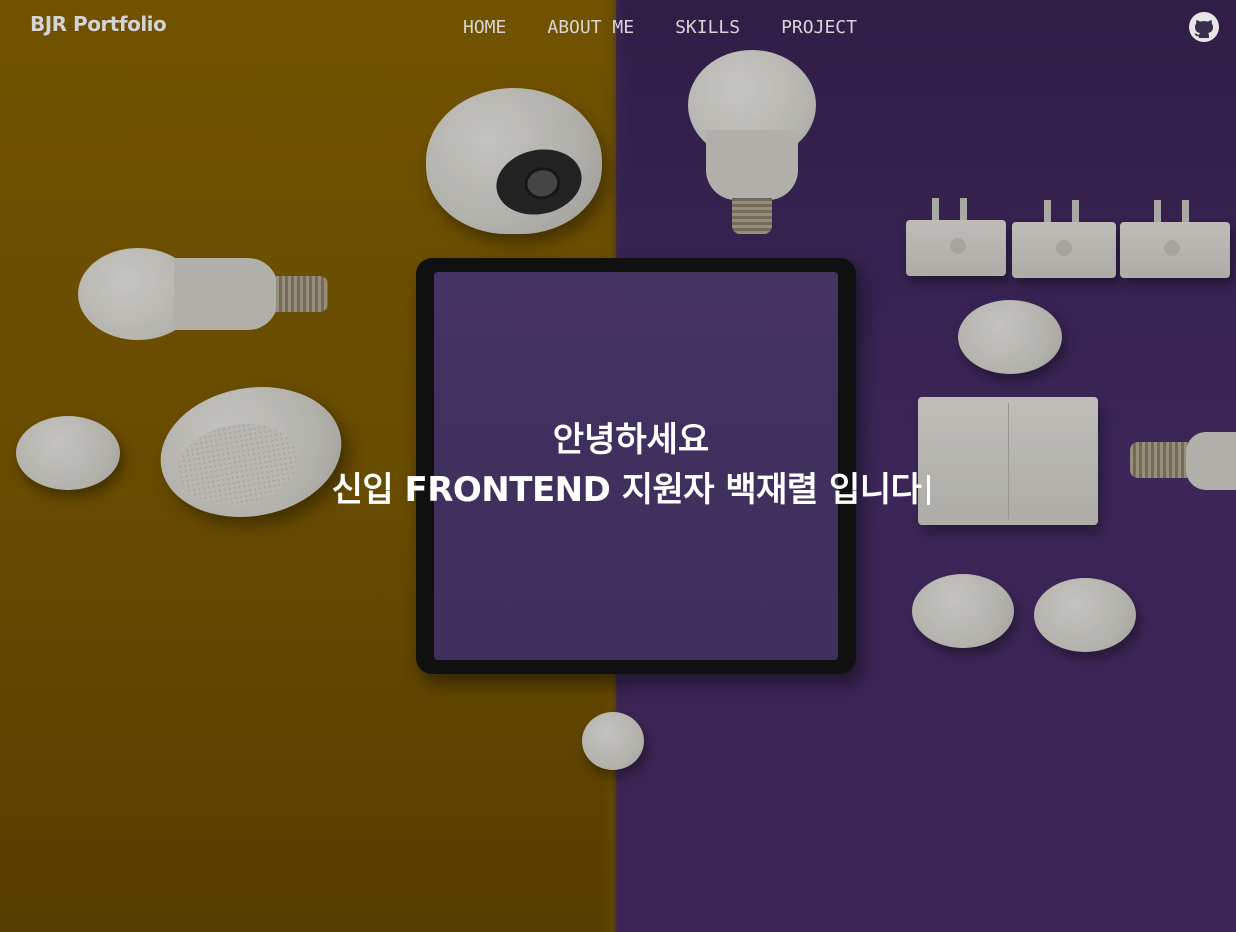  I want to click on brand-logo: BJR Portfolio, so click(98, 24).